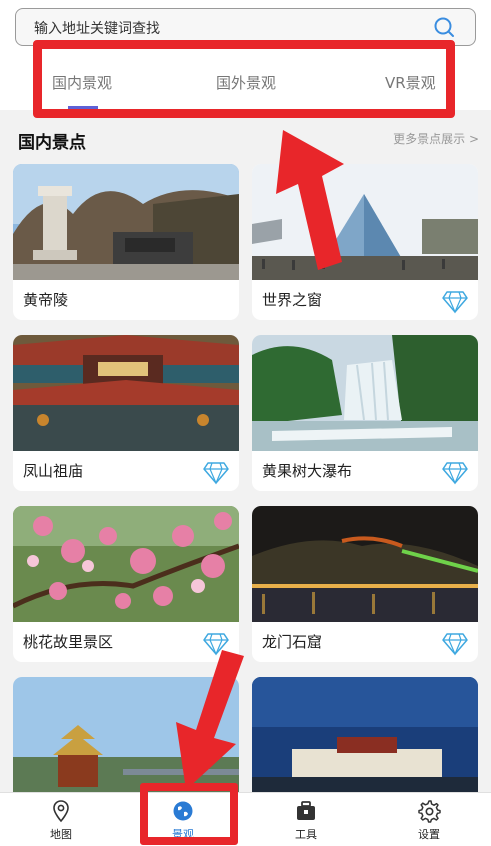 The image size is (491, 846). I want to click on scenic-card-peach-blossom: 桃花故里景区, so click(126, 584).